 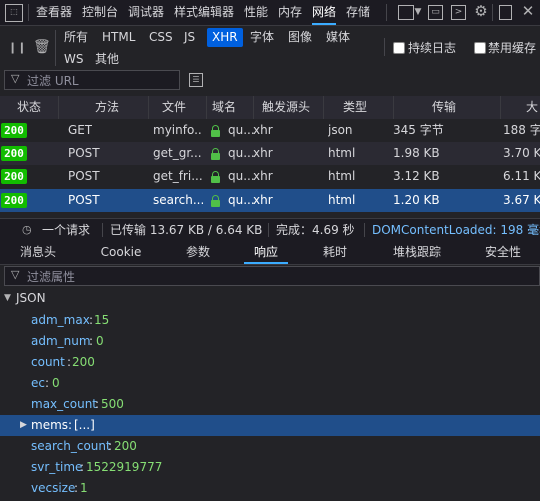 I want to click on filter-fonts: 字体, so click(x=262, y=37).